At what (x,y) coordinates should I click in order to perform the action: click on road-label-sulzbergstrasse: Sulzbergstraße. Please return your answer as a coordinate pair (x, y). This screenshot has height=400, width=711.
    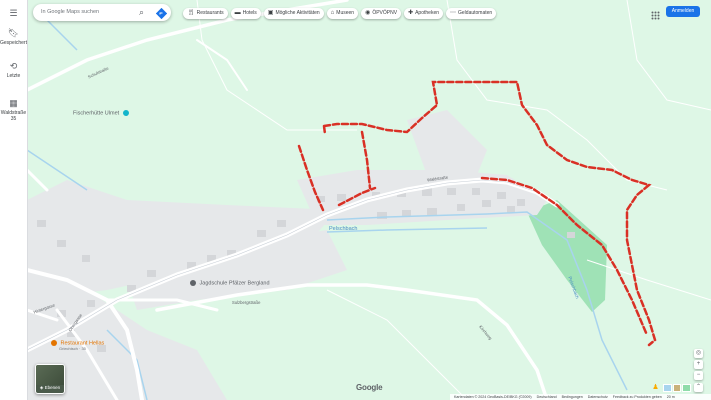
    Looking at the image, I should click on (246, 302).